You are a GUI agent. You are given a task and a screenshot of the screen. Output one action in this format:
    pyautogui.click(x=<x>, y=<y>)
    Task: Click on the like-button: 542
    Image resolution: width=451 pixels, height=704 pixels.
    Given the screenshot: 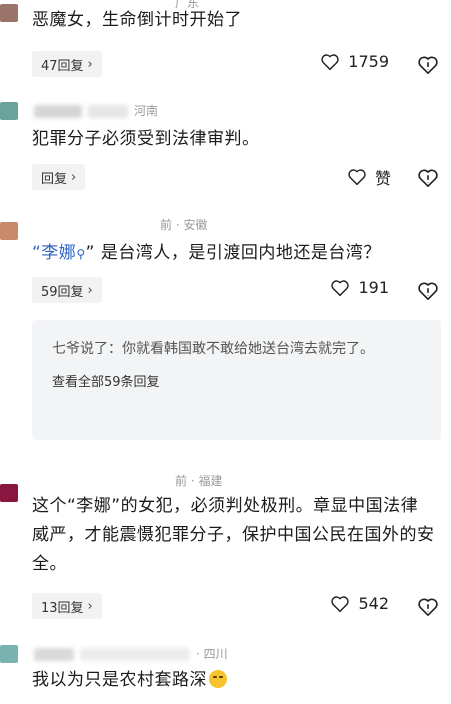 What is the action you would take?
    pyautogui.click(x=359, y=603)
    